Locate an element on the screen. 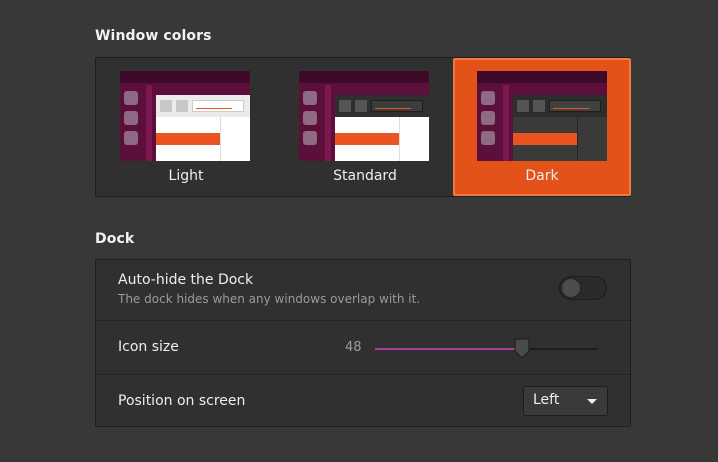 This screenshot has width=718, height=462. theme-option-standard: Standard is located at coordinates (365, 127).